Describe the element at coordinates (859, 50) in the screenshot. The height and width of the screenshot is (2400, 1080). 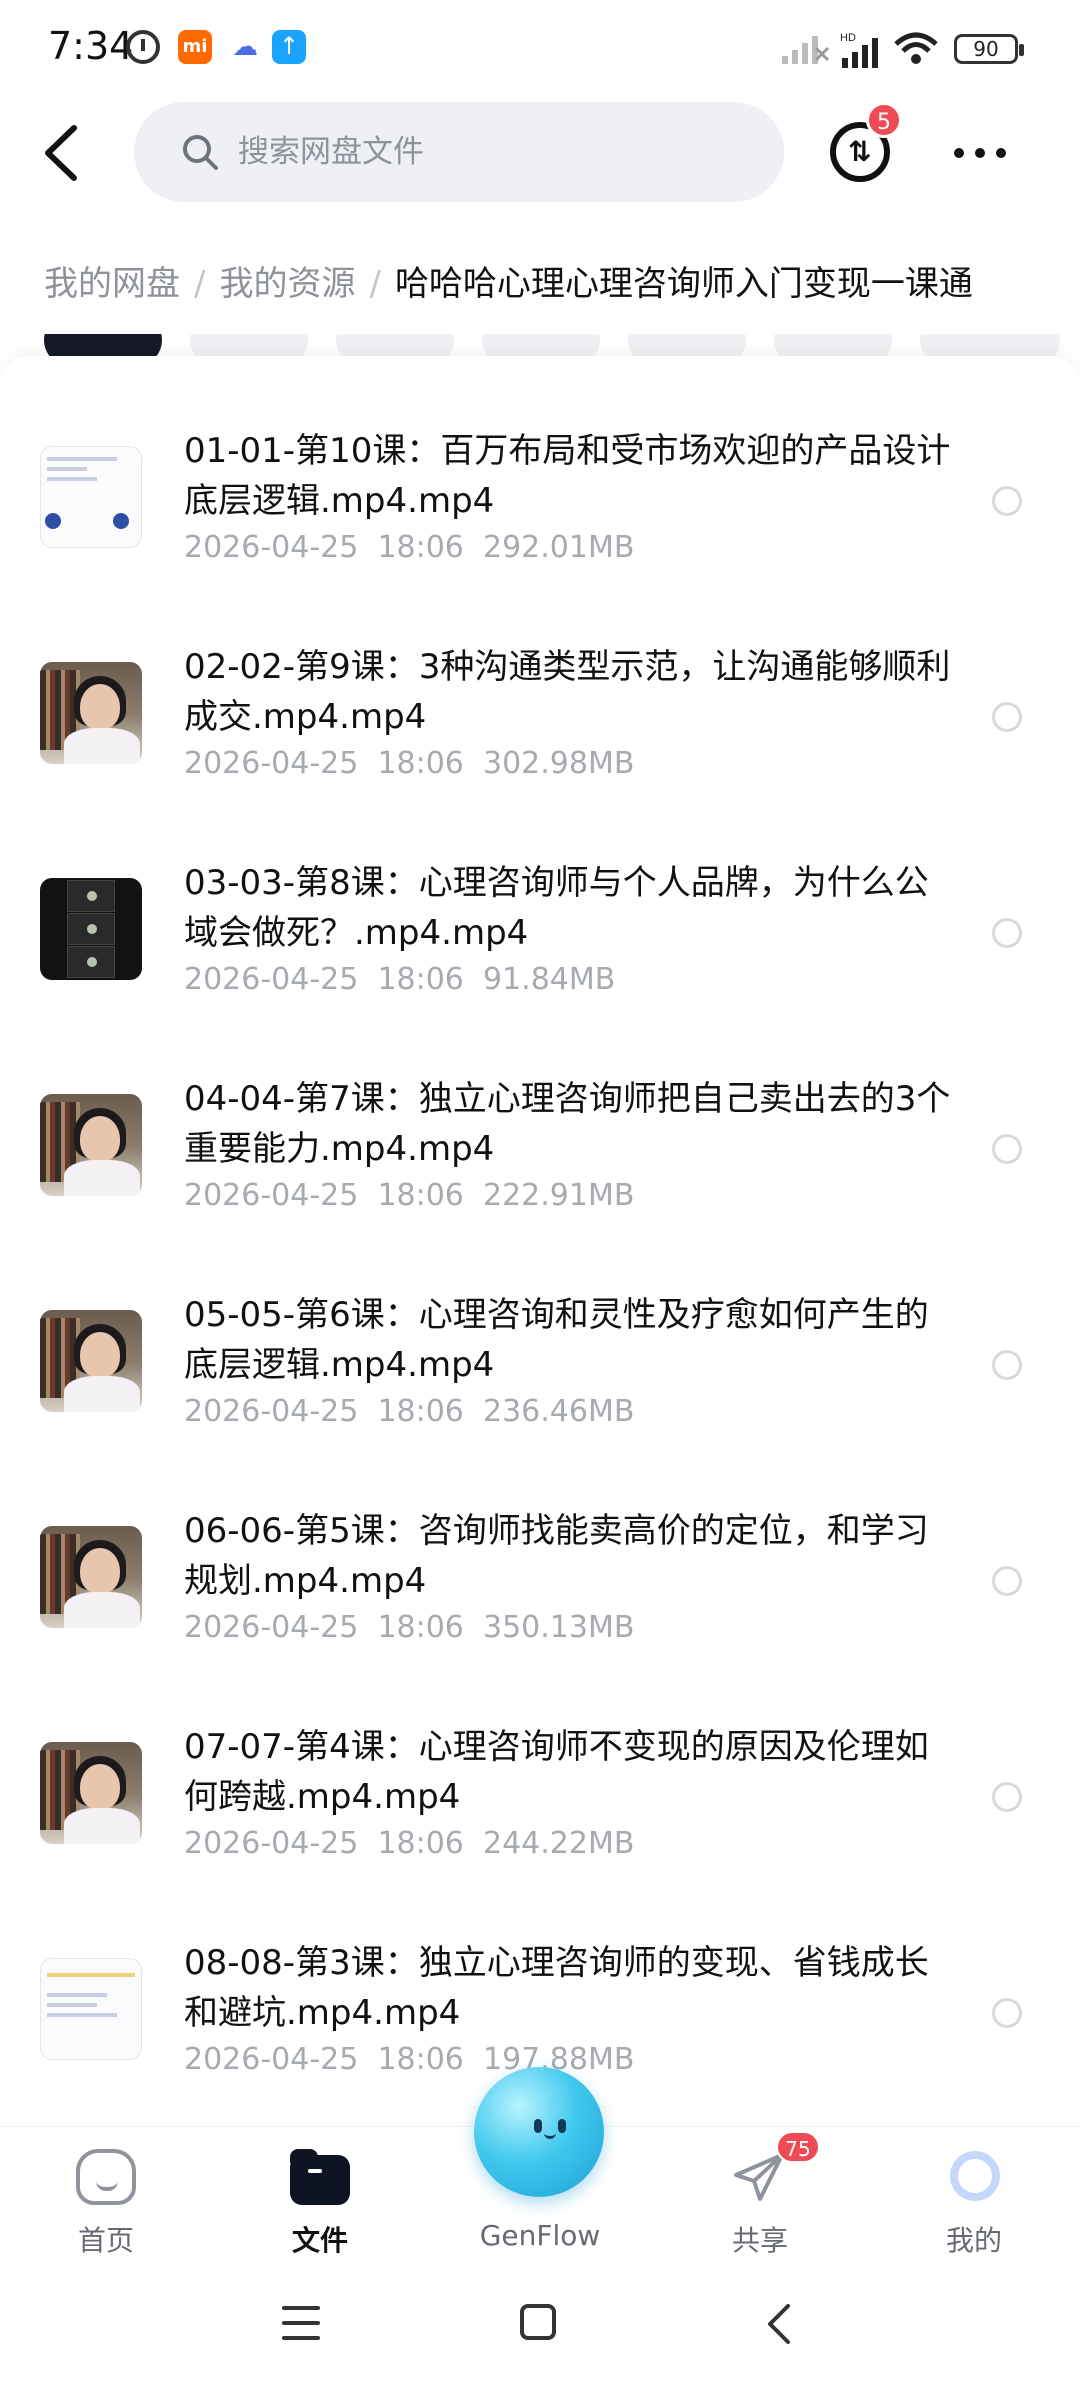
I see `signal-hd-icon: HD` at that location.